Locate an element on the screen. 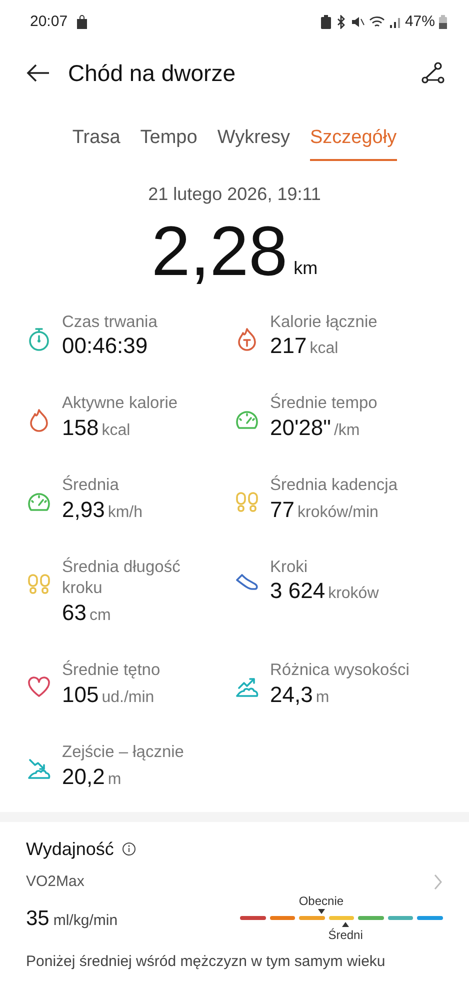  metric-value: 3 624 is located at coordinates (298, 591).